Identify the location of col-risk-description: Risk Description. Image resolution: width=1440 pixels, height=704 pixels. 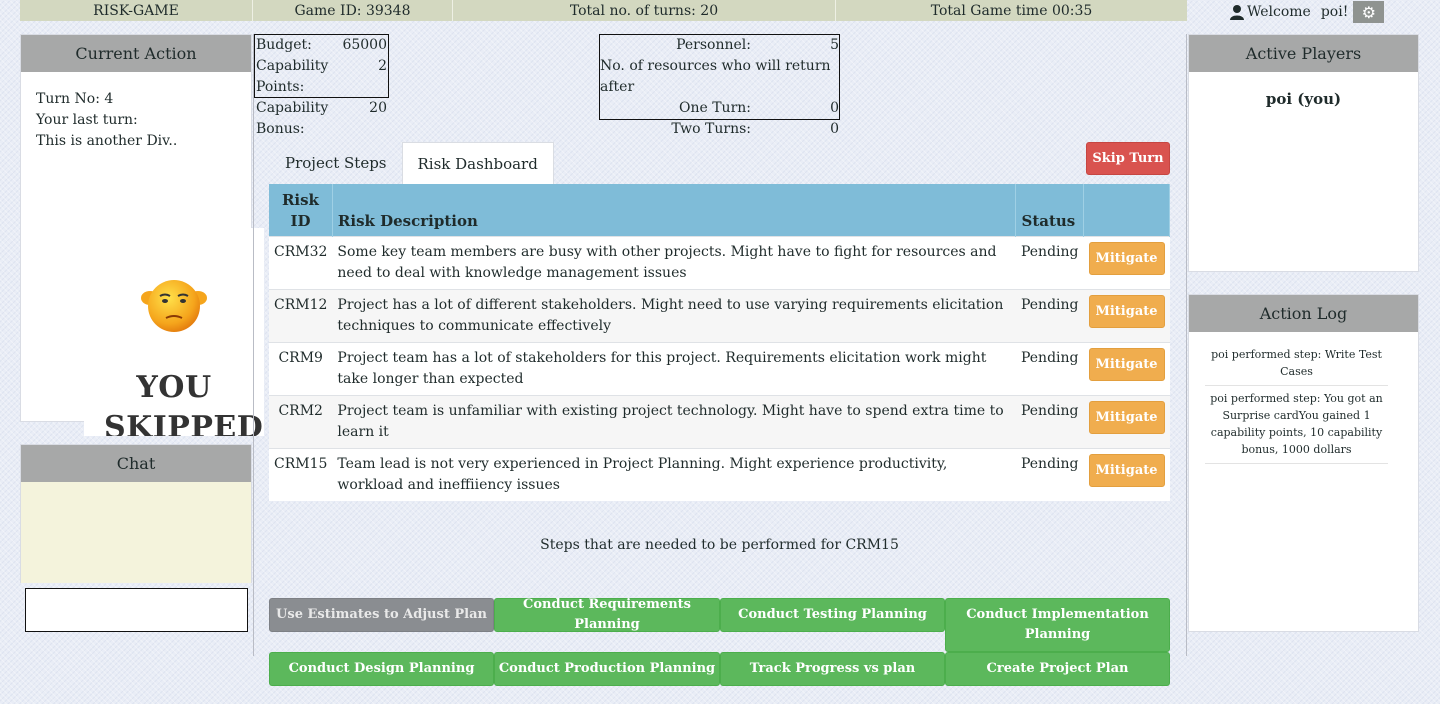
(674, 210).